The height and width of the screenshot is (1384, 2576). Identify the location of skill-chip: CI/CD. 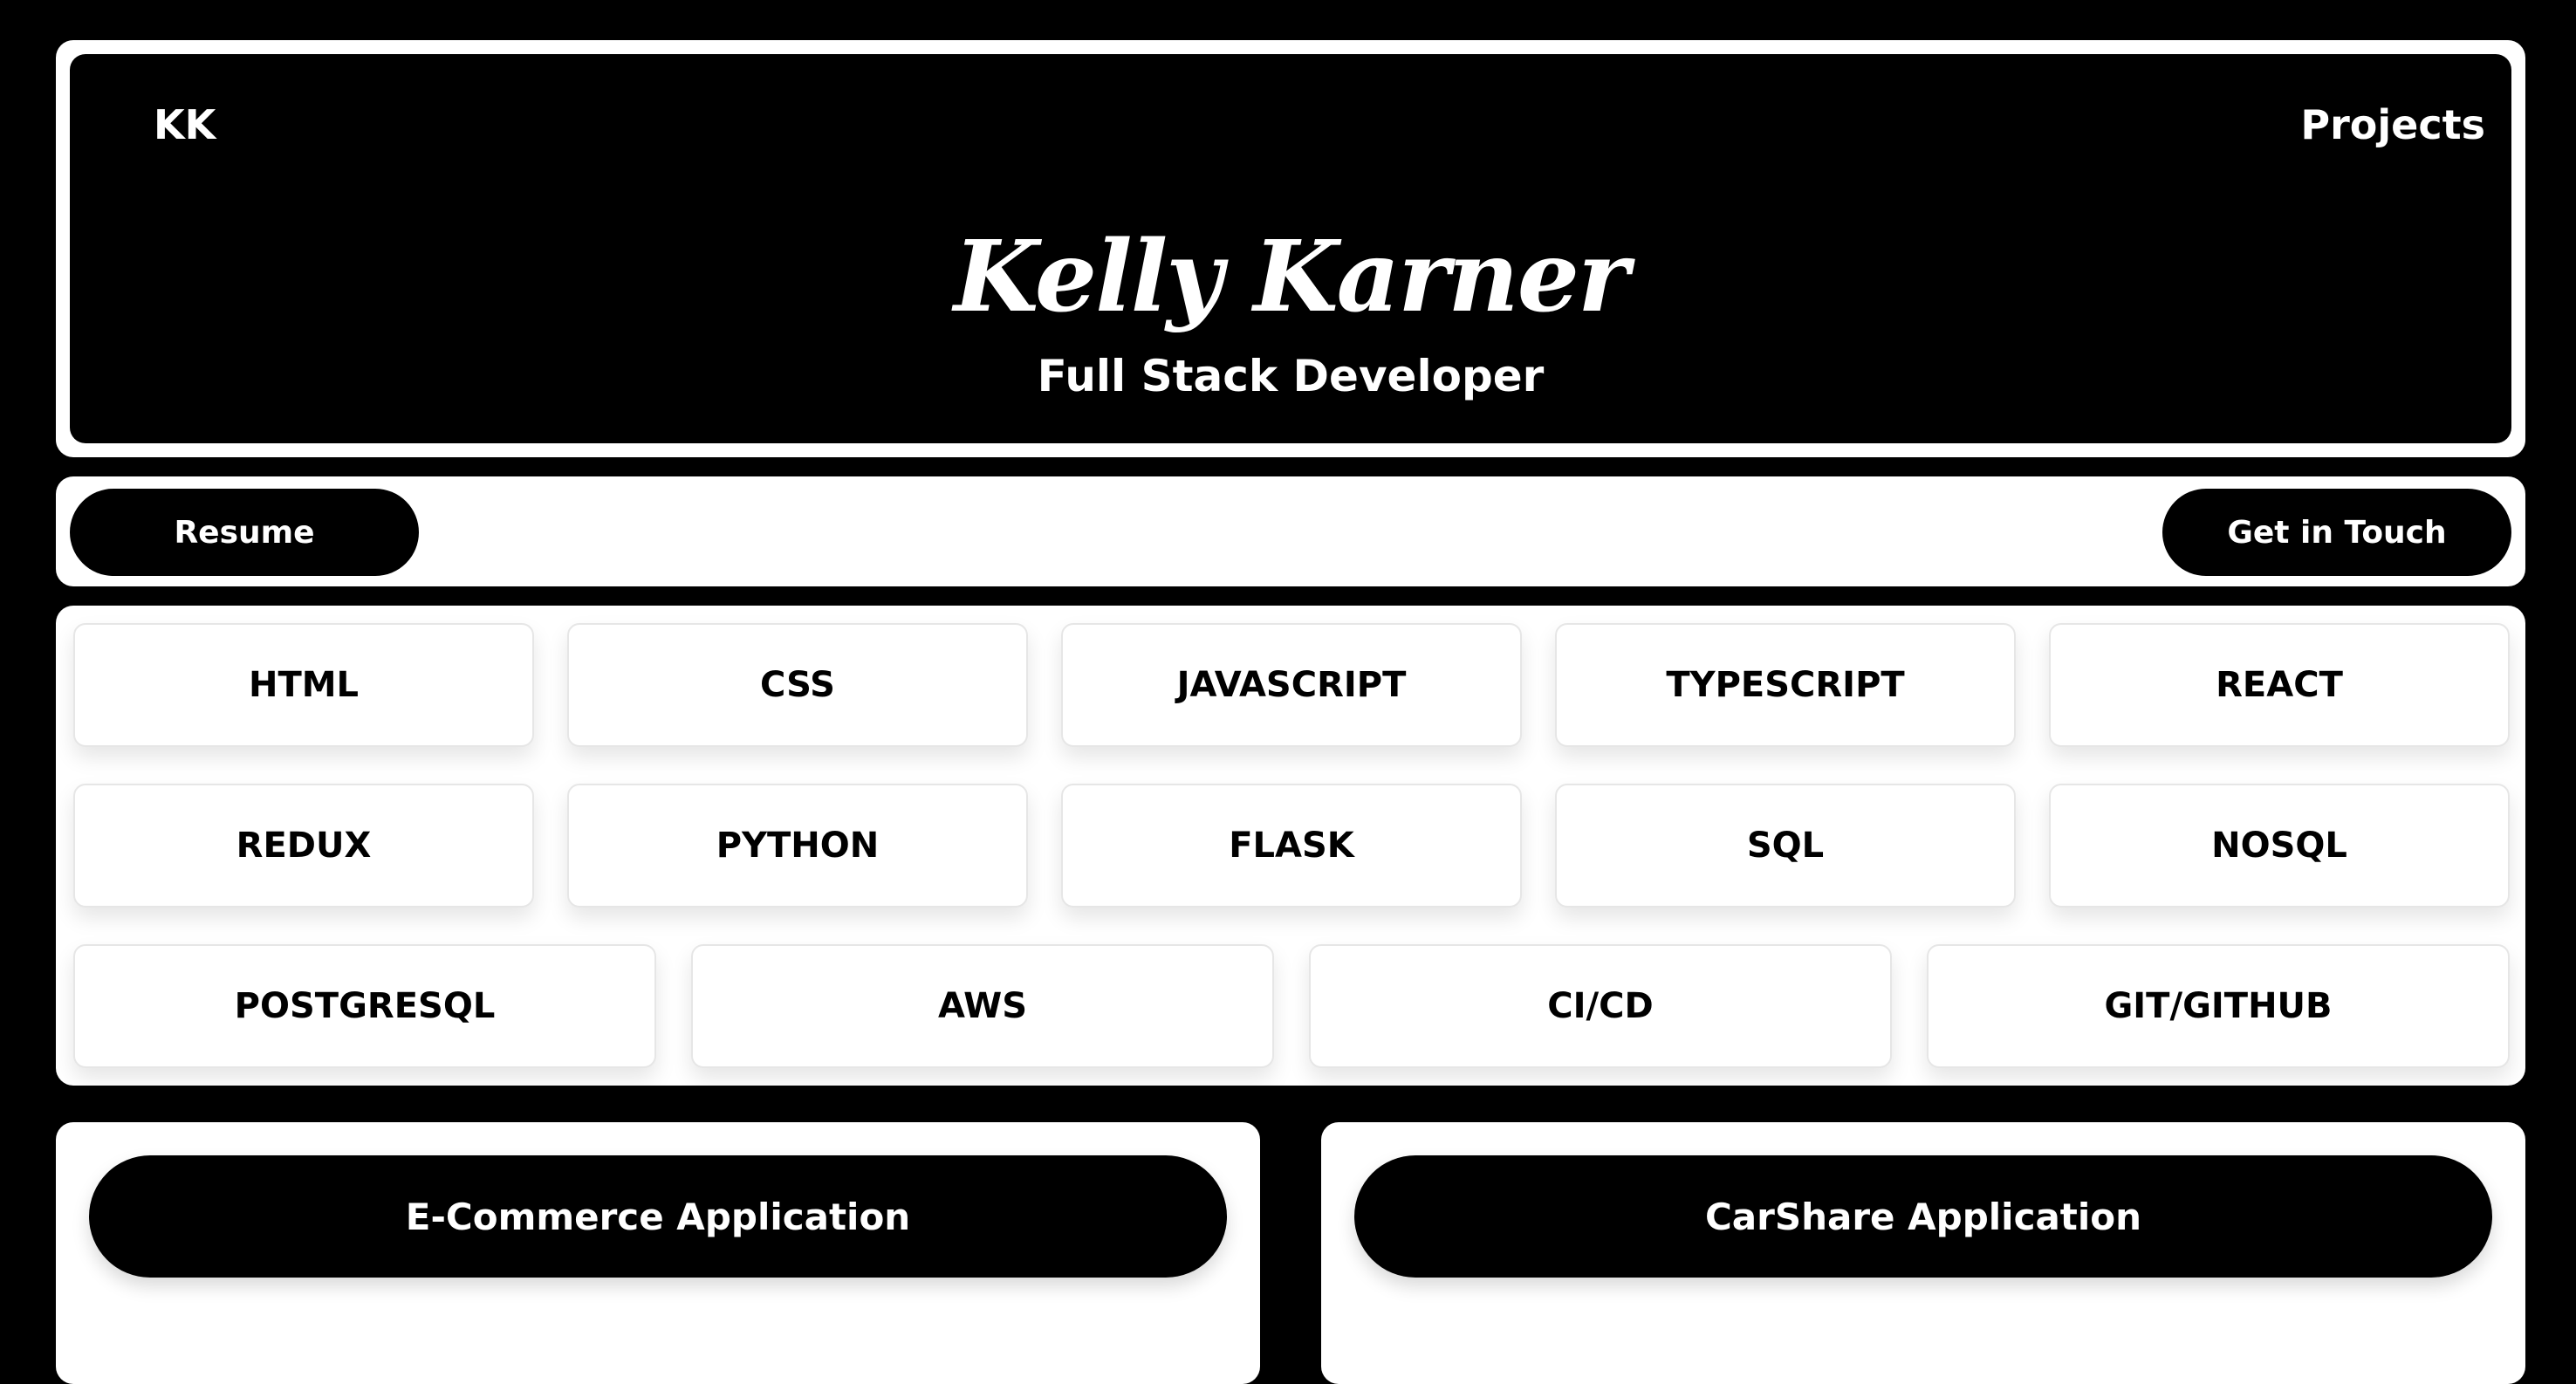
(1601, 1006).